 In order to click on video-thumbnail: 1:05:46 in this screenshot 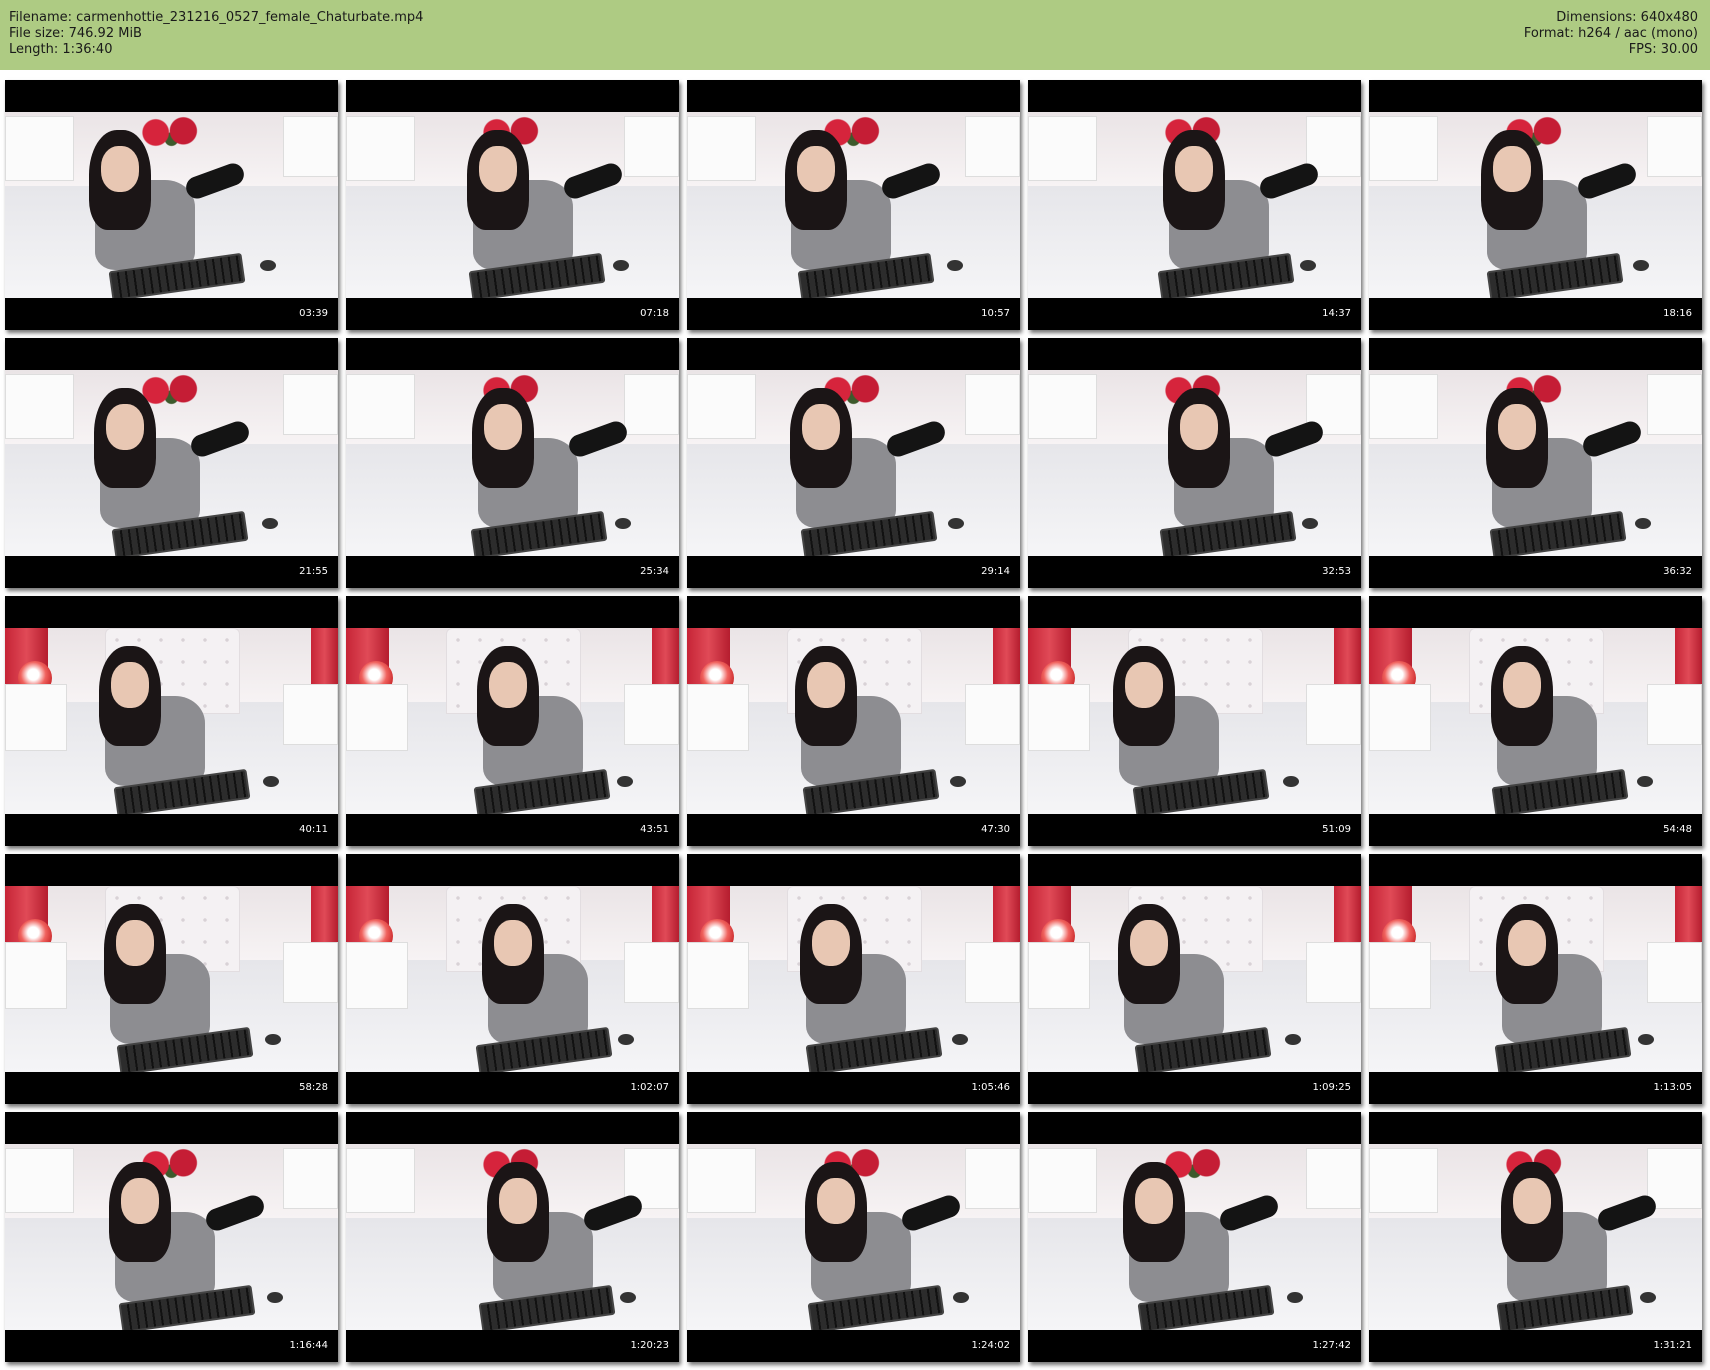, I will do `click(853, 979)`.